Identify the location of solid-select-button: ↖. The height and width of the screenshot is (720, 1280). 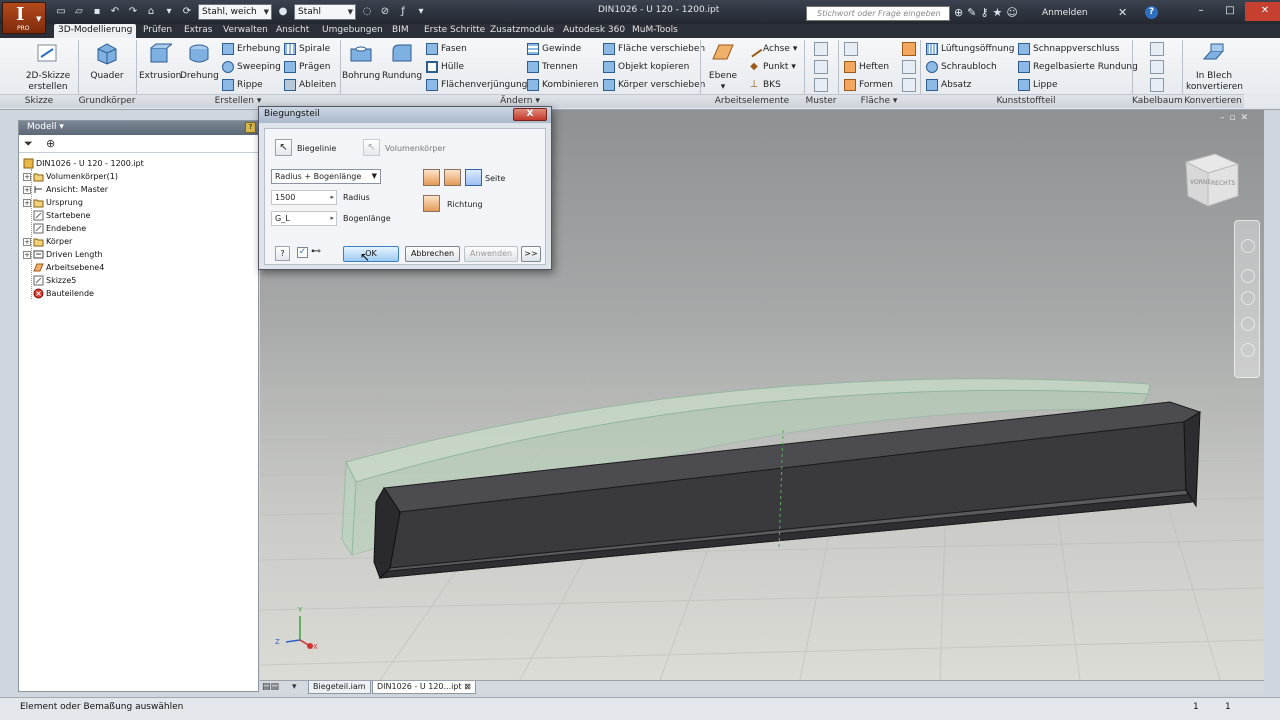
(371, 147).